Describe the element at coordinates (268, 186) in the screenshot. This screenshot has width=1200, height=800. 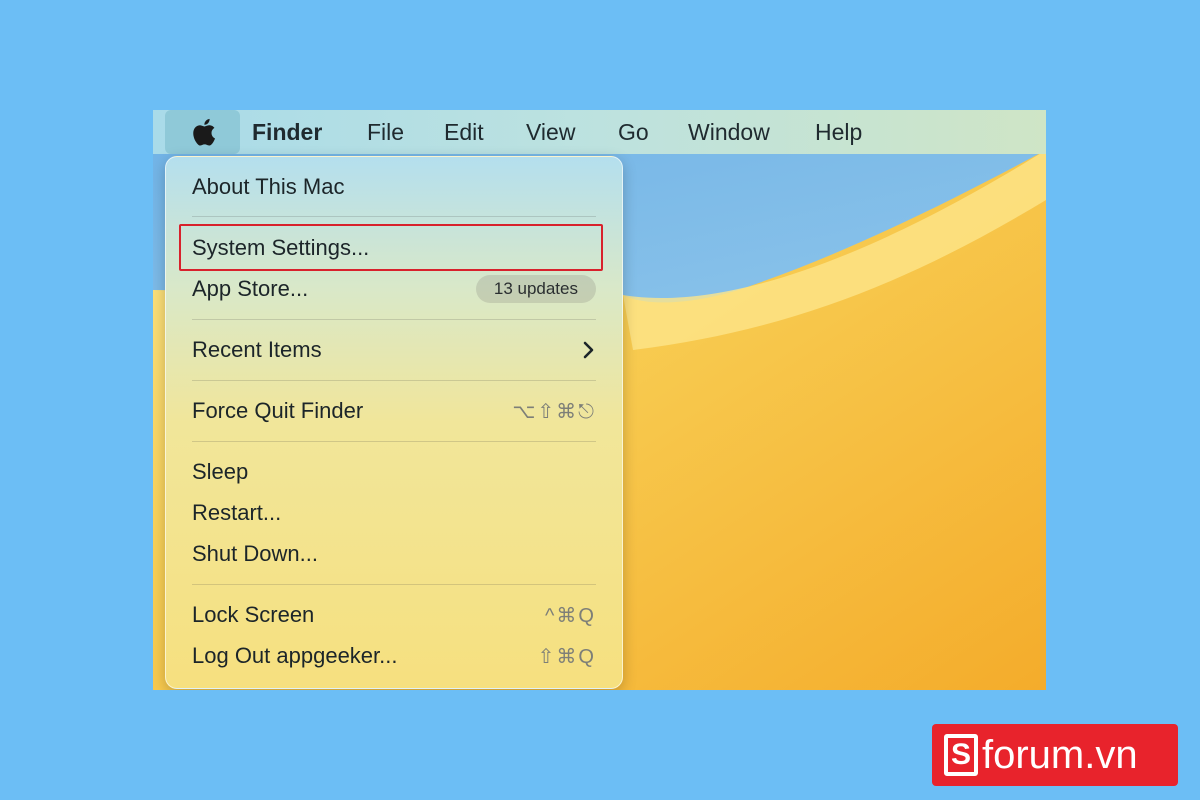
I see `menu-item-label: About This Mac` at that location.